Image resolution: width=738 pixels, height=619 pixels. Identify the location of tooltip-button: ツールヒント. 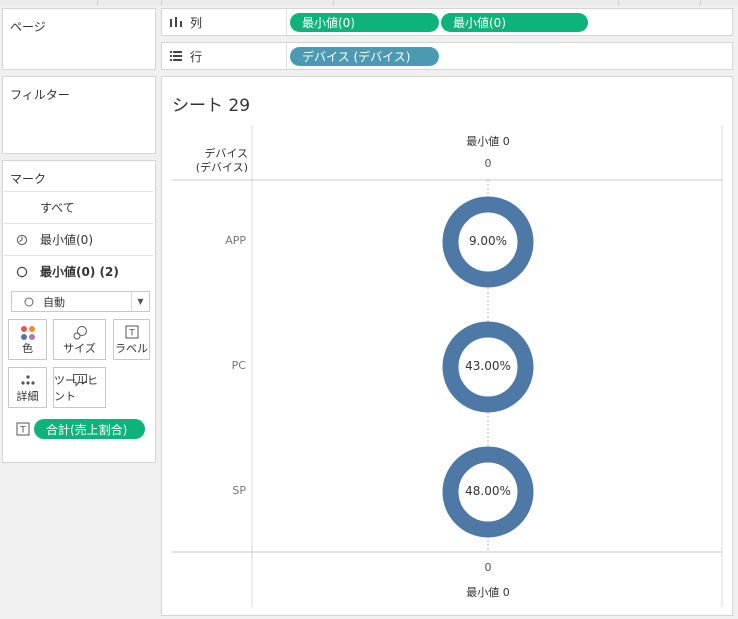
(79, 387).